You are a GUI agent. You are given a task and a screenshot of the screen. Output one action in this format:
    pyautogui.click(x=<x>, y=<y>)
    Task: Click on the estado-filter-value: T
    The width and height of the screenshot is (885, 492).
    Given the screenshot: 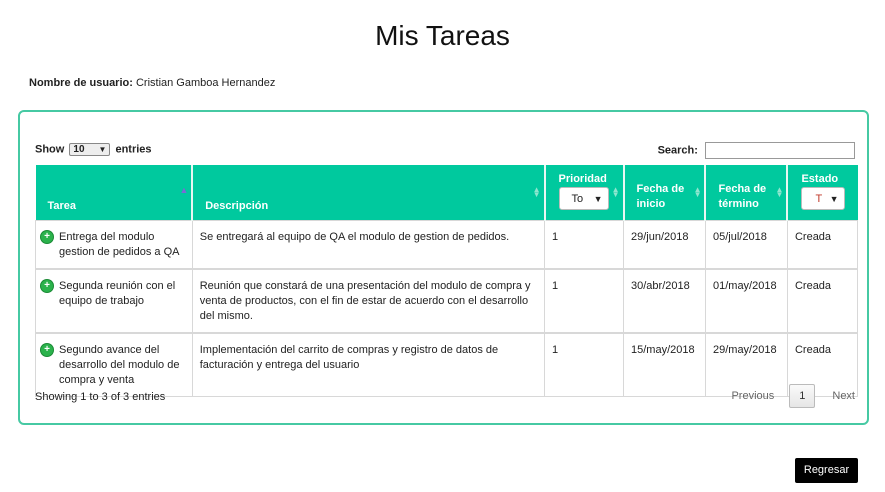 What is the action you would take?
    pyautogui.click(x=819, y=199)
    